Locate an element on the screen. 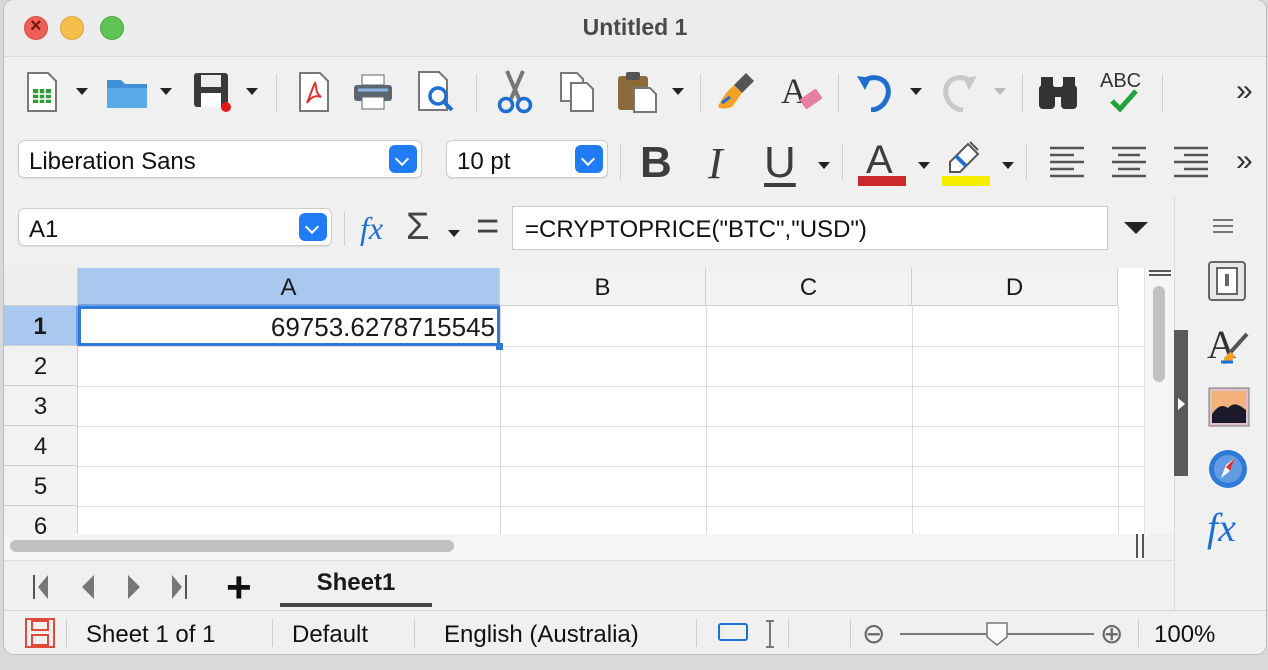 This screenshot has height=670, width=1268. clear-formatting-icon: A is located at coordinates (801, 92).